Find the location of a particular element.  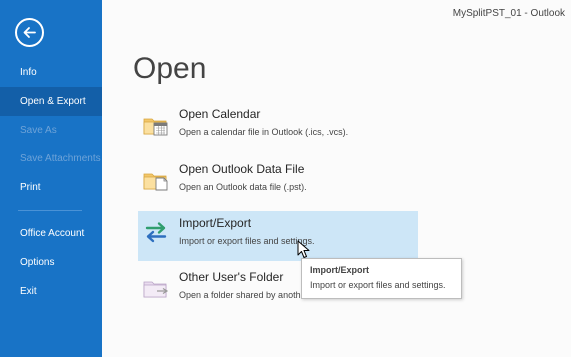

import-export-arrows-icon is located at coordinates (156, 232).